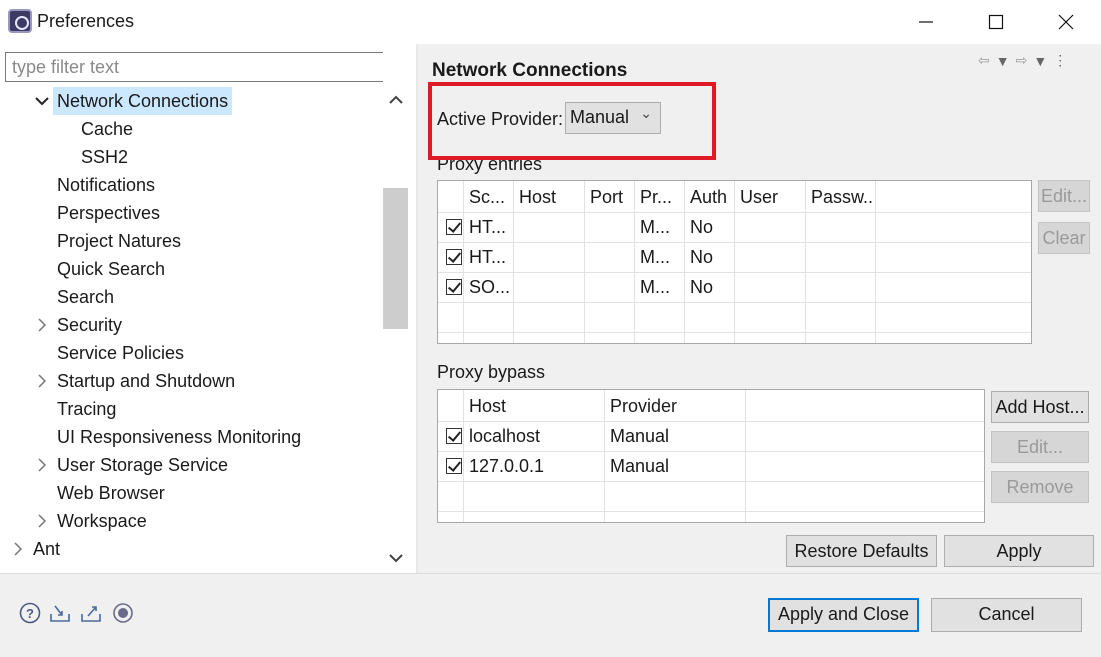 Image resolution: width=1101 pixels, height=657 pixels. I want to click on tree-item-workspace: Workspace, so click(102, 521).